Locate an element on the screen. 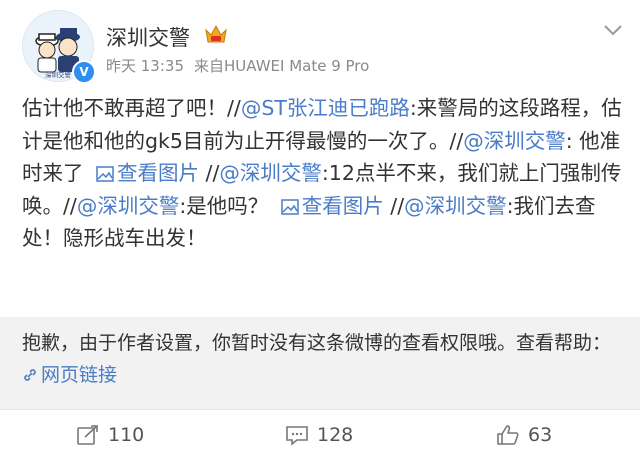 The height and width of the screenshot is (465, 640). like-count: 63 is located at coordinates (540, 435).